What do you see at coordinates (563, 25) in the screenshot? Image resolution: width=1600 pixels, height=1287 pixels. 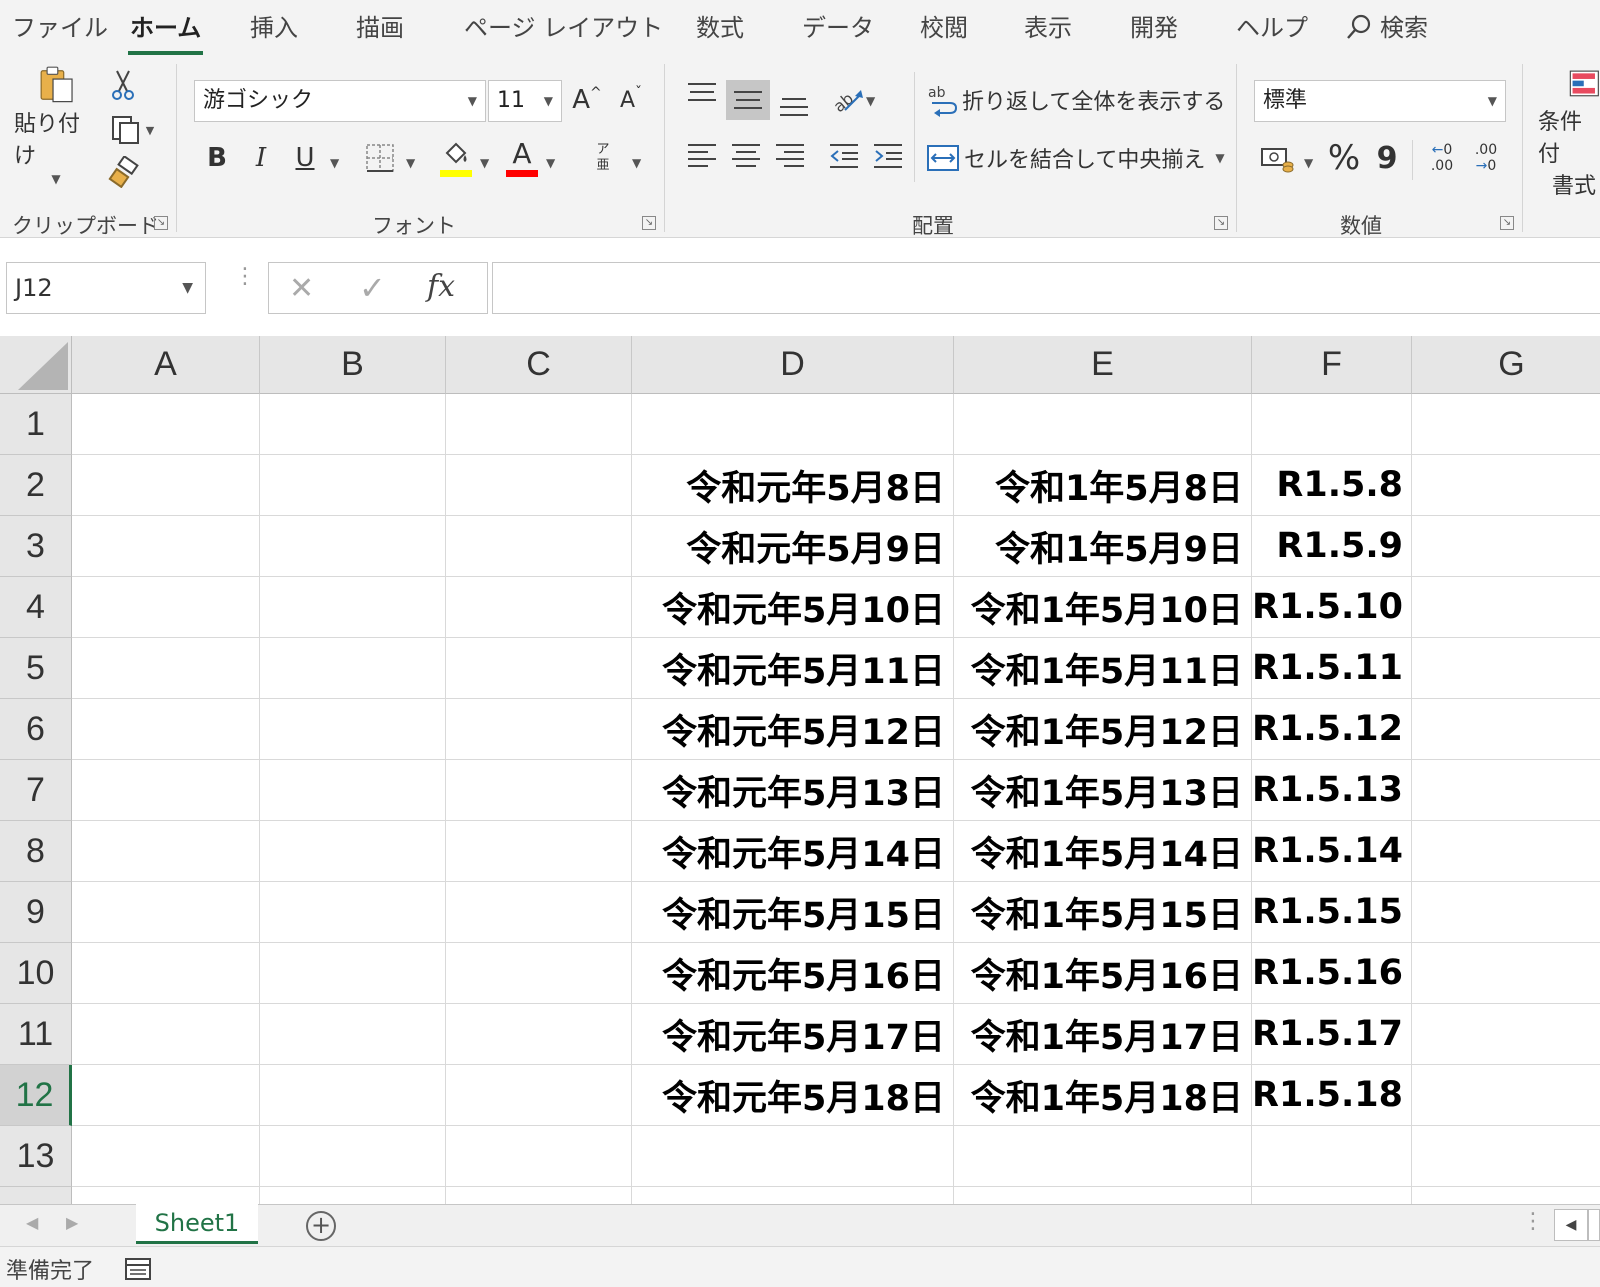 I see `tab-page-layout: ページ レイアウト` at bounding box center [563, 25].